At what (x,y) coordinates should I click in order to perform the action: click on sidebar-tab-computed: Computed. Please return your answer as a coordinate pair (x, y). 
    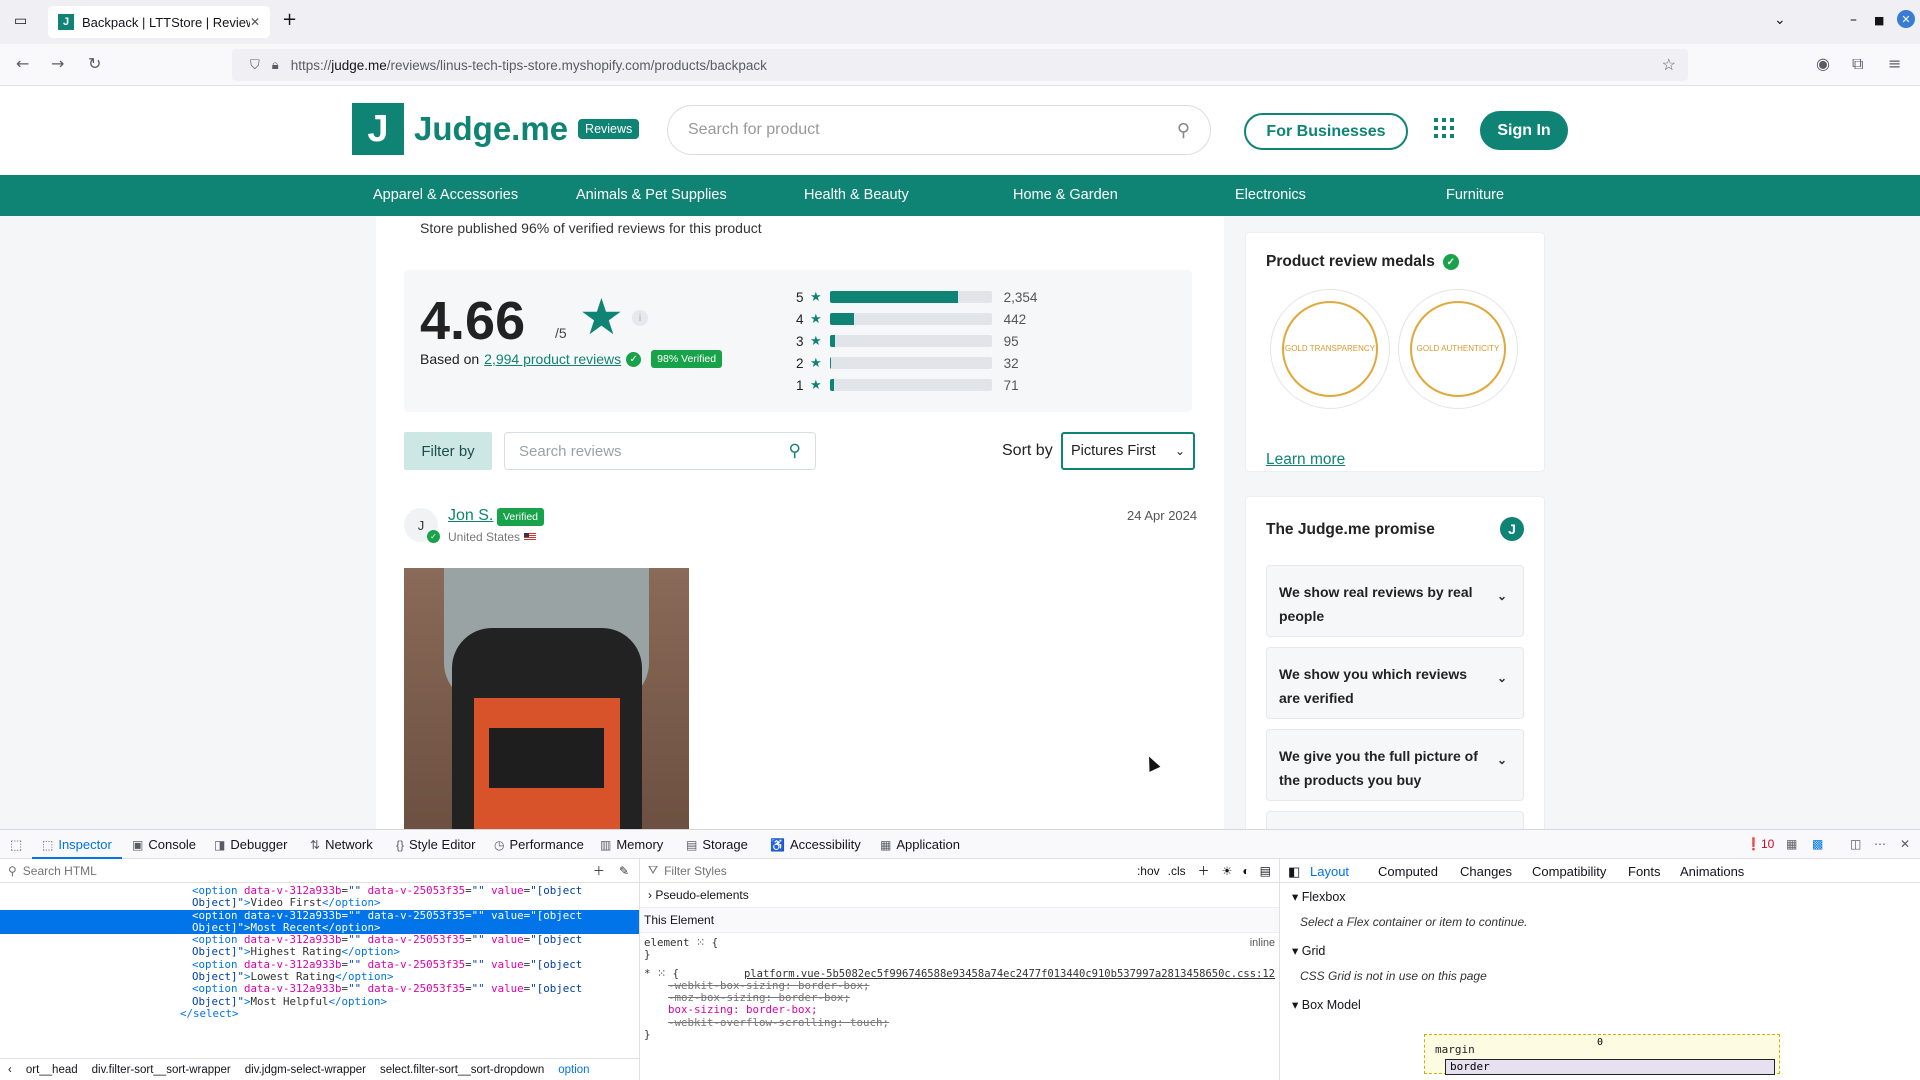
    Looking at the image, I should click on (1408, 871).